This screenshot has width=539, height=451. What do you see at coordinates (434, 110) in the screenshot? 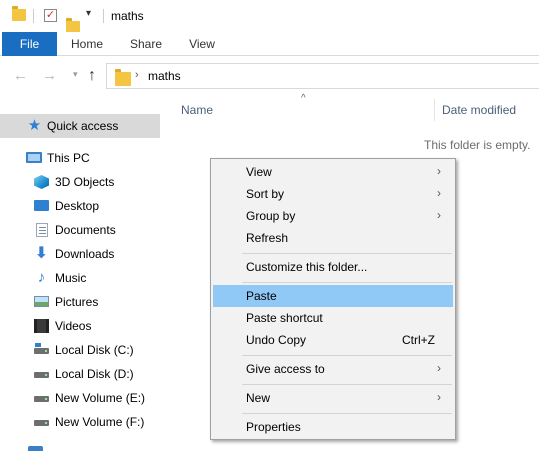
I see `column-divider` at bounding box center [434, 110].